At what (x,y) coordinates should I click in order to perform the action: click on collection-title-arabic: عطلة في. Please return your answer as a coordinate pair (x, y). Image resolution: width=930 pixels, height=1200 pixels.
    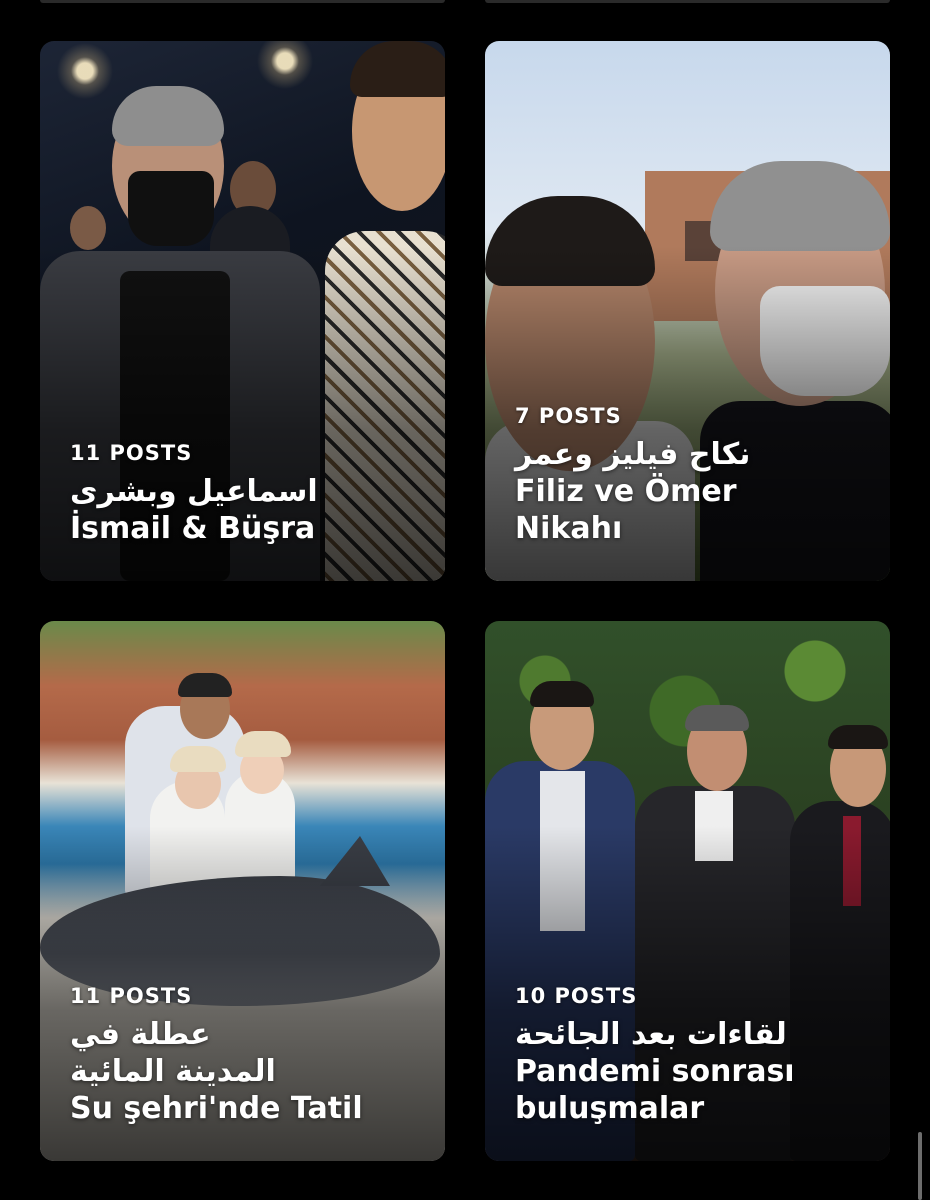
    Looking at the image, I should click on (140, 1034).